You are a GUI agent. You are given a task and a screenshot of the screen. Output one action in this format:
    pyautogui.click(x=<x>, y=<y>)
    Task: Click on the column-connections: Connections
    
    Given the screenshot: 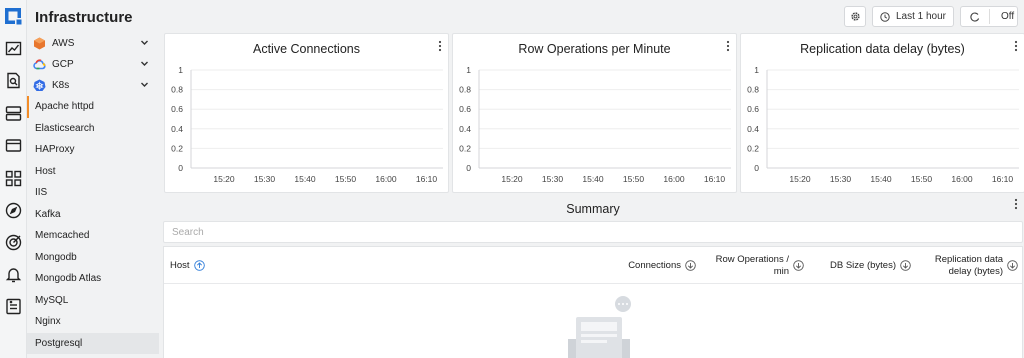 What is the action you would take?
    pyautogui.click(x=662, y=265)
    